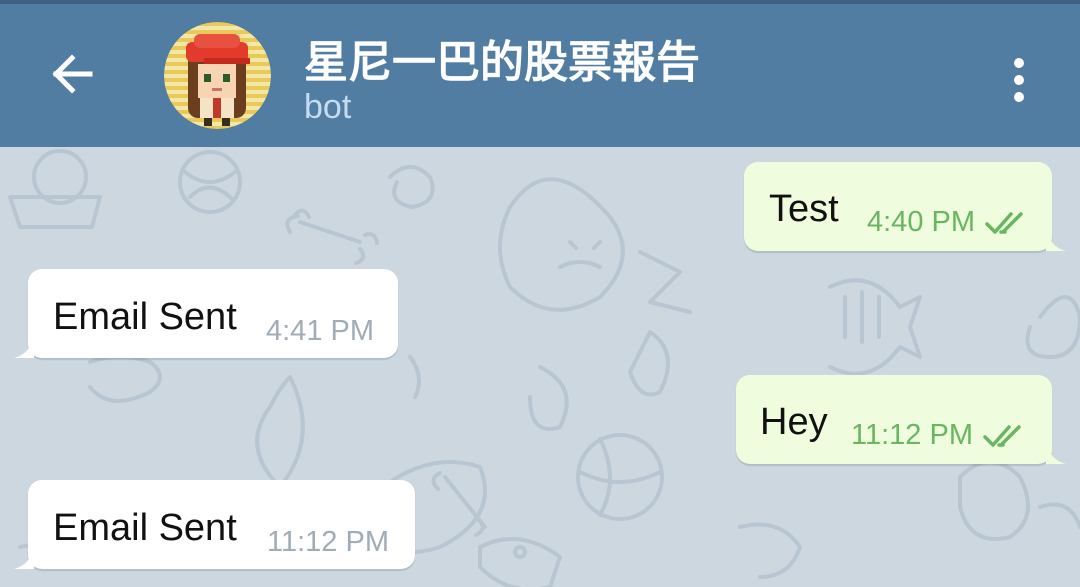 Image resolution: width=1080 pixels, height=587 pixels. I want to click on message-time: 4:41 PM, so click(320, 331).